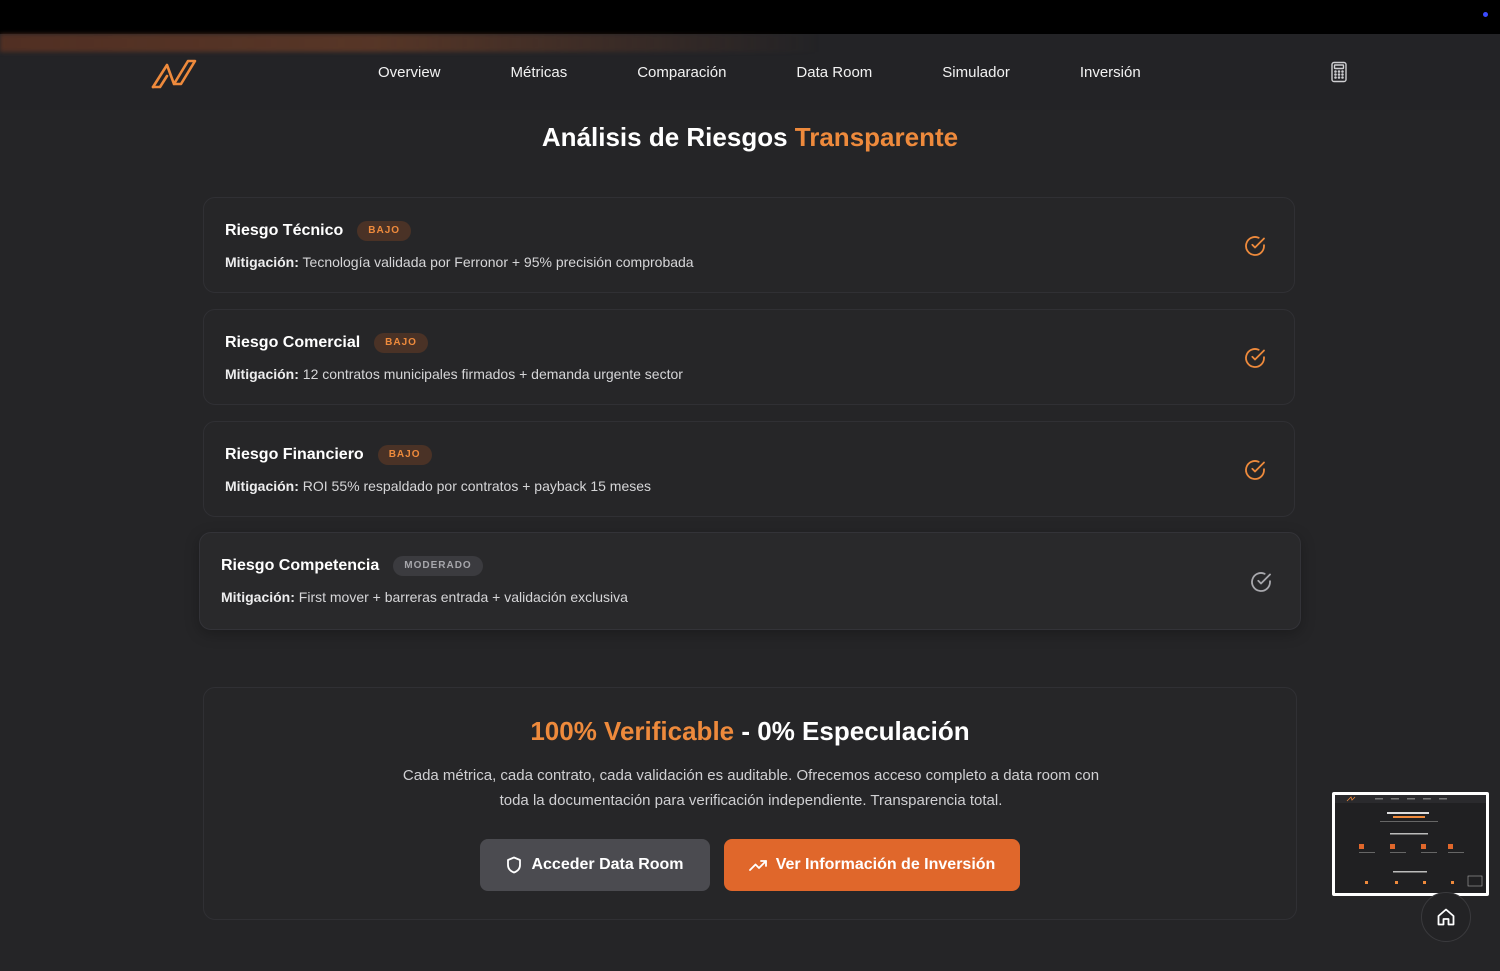  What do you see at coordinates (757, 865) in the screenshot?
I see `trending-up-icon` at bounding box center [757, 865].